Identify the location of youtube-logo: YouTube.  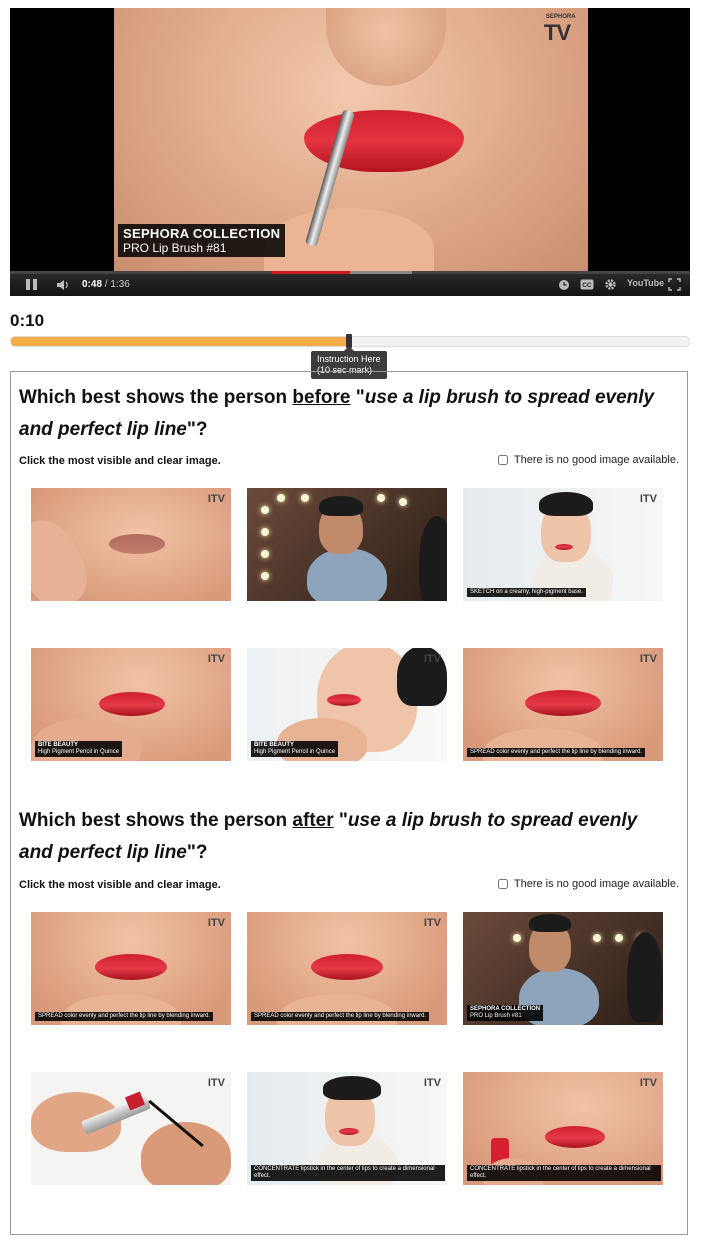
(645, 283).